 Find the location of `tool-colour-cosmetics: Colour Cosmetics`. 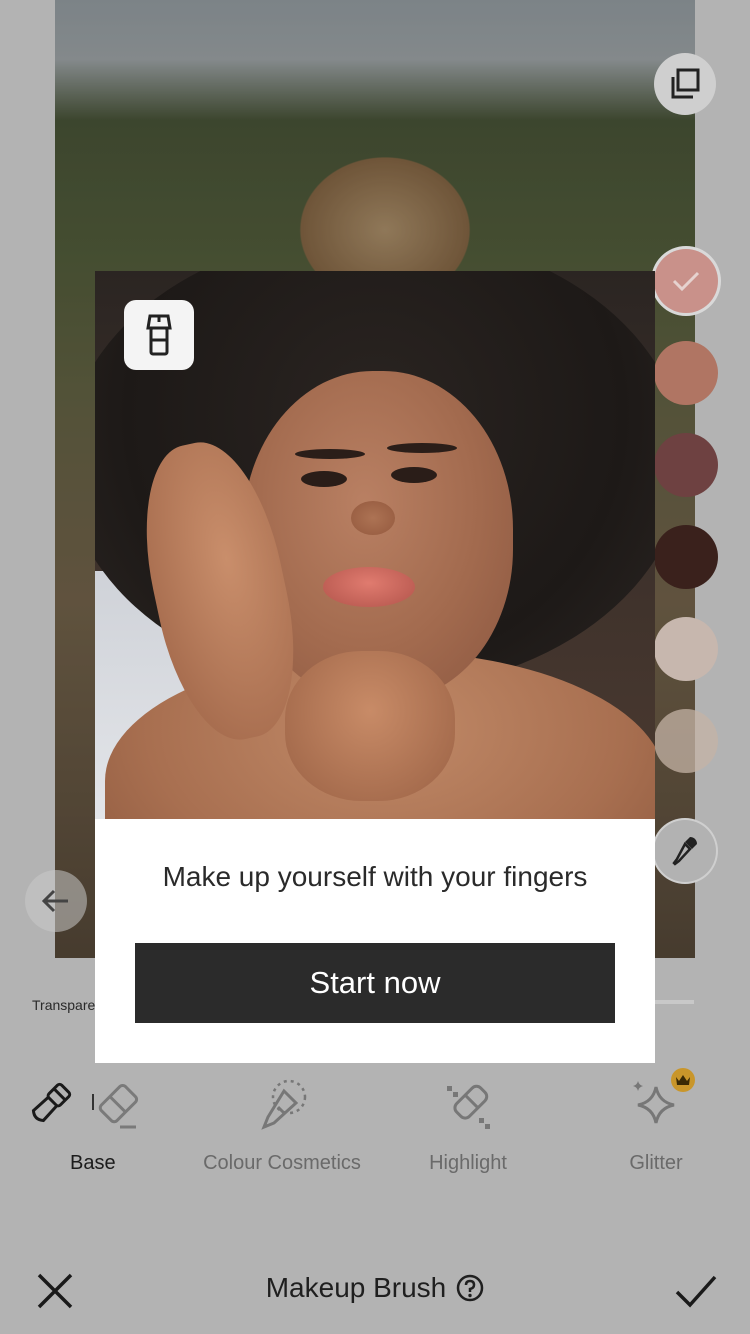

tool-colour-cosmetics: Colour Cosmetics is located at coordinates (282, 1122).